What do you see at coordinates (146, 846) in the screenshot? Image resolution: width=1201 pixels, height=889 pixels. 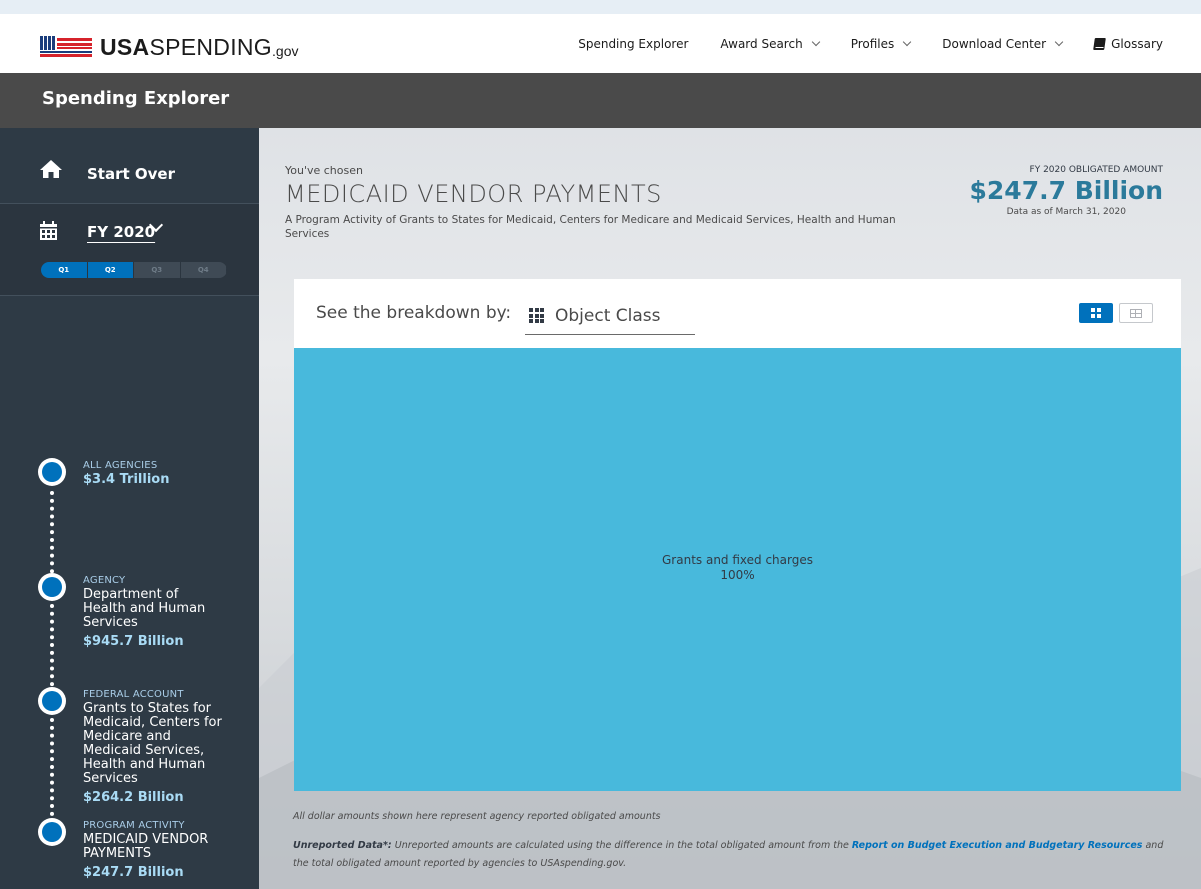 I see `node-name: MEDICAID VENDOR PAYMENTS` at bounding box center [146, 846].